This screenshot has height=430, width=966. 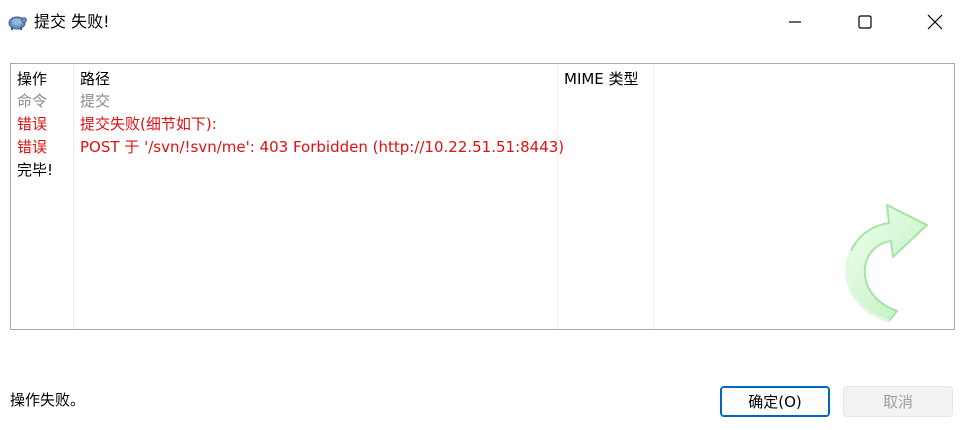 What do you see at coordinates (95, 101) in the screenshot?
I see `row-path: 提交` at bounding box center [95, 101].